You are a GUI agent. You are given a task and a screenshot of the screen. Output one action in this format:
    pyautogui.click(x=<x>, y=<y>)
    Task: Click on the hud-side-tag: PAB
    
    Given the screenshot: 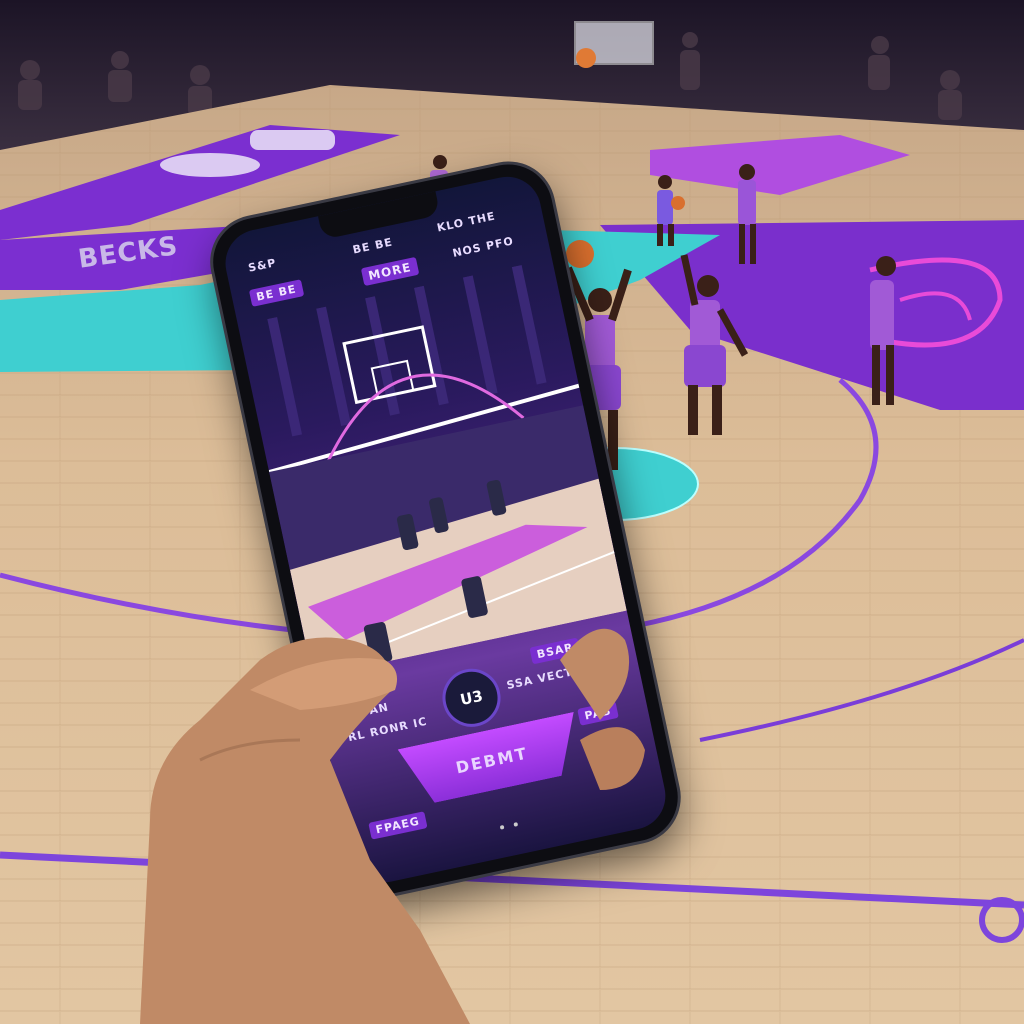 What is the action you would take?
    pyautogui.click(x=598, y=713)
    